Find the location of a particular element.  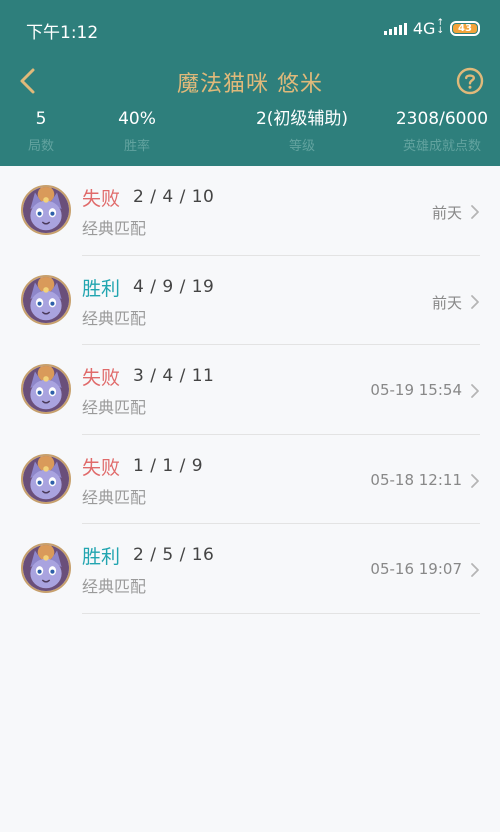

stat-win-rate: 40% 胜率 is located at coordinates (137, 132).